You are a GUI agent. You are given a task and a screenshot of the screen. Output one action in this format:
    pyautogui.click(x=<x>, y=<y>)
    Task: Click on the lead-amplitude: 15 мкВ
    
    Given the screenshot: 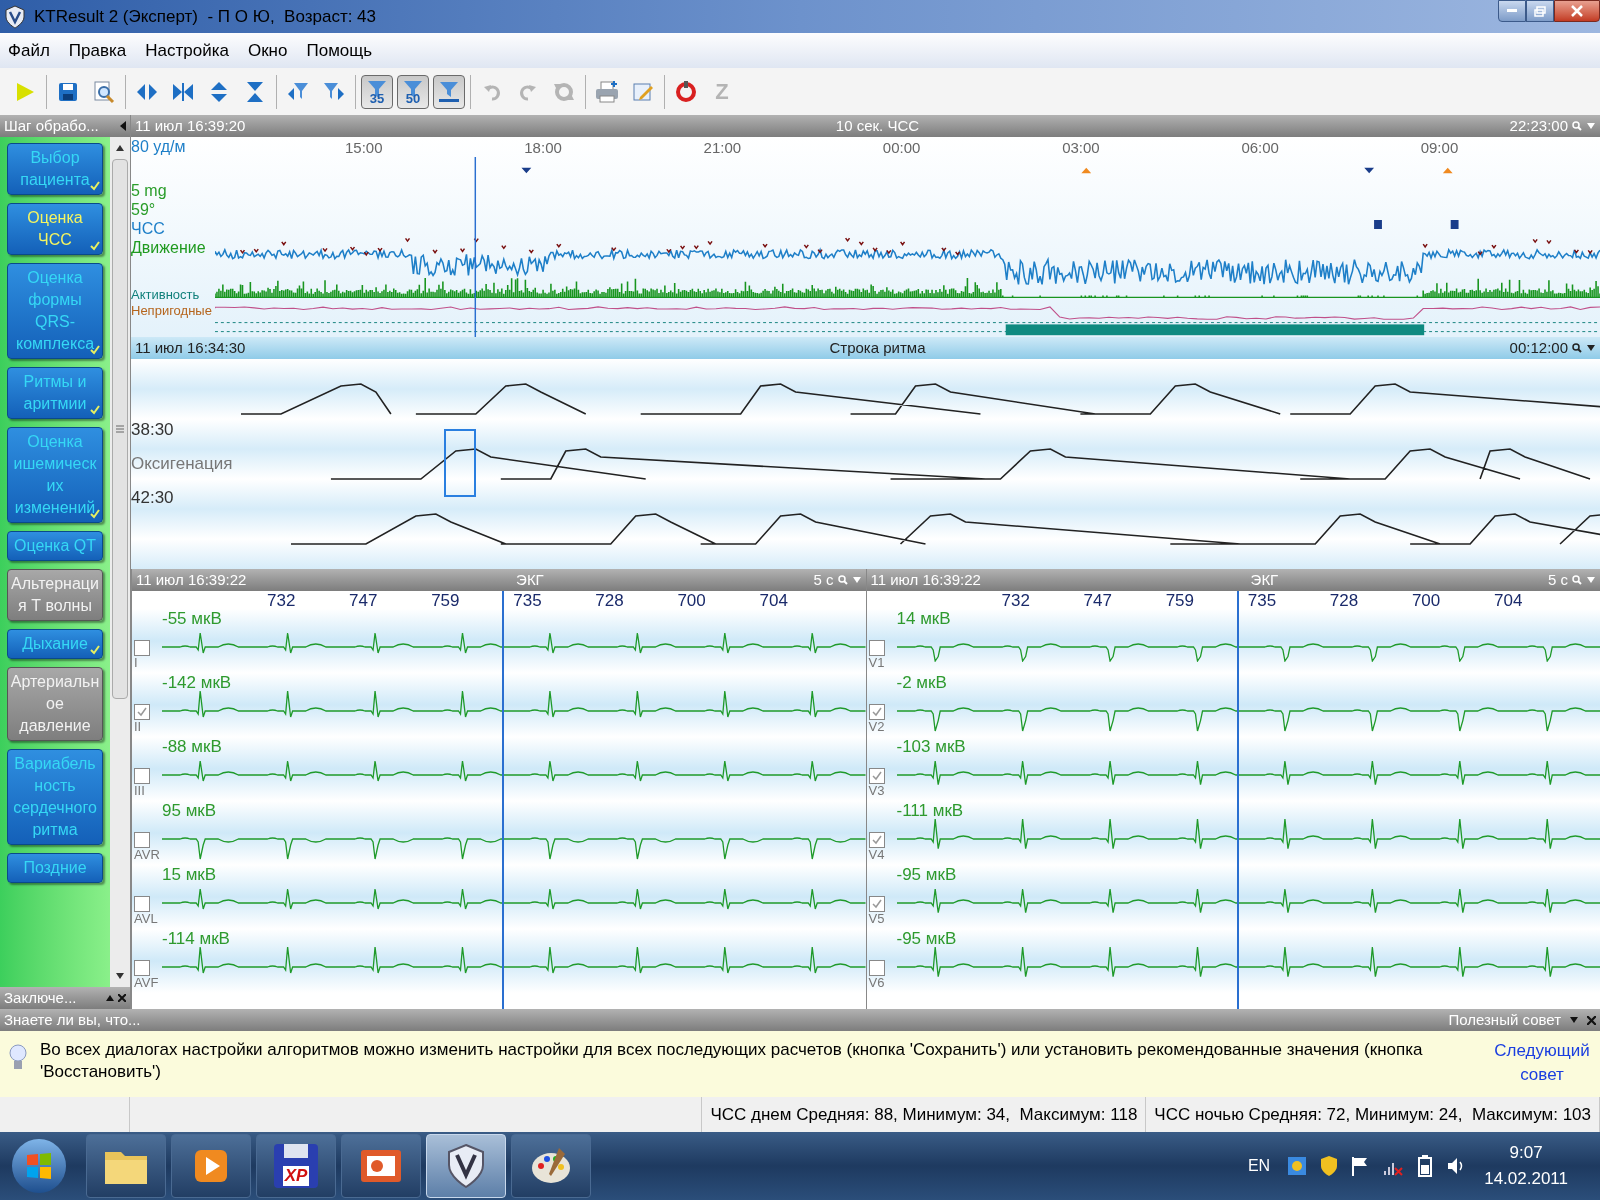 What is the action you would take?
    pyautogui.click(x=189, y=875)
    